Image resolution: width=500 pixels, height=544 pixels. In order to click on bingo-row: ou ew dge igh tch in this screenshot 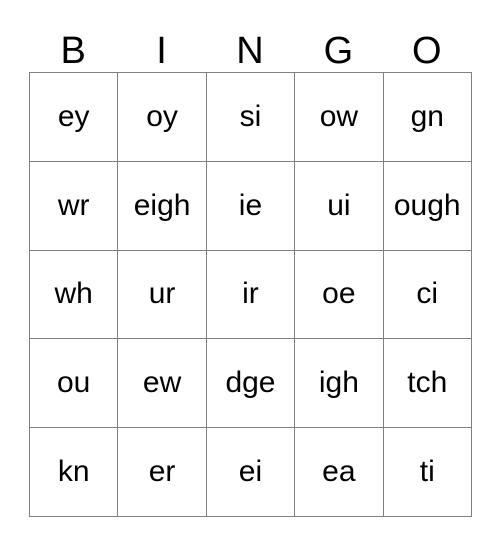, I will do `click(251, 384)`.